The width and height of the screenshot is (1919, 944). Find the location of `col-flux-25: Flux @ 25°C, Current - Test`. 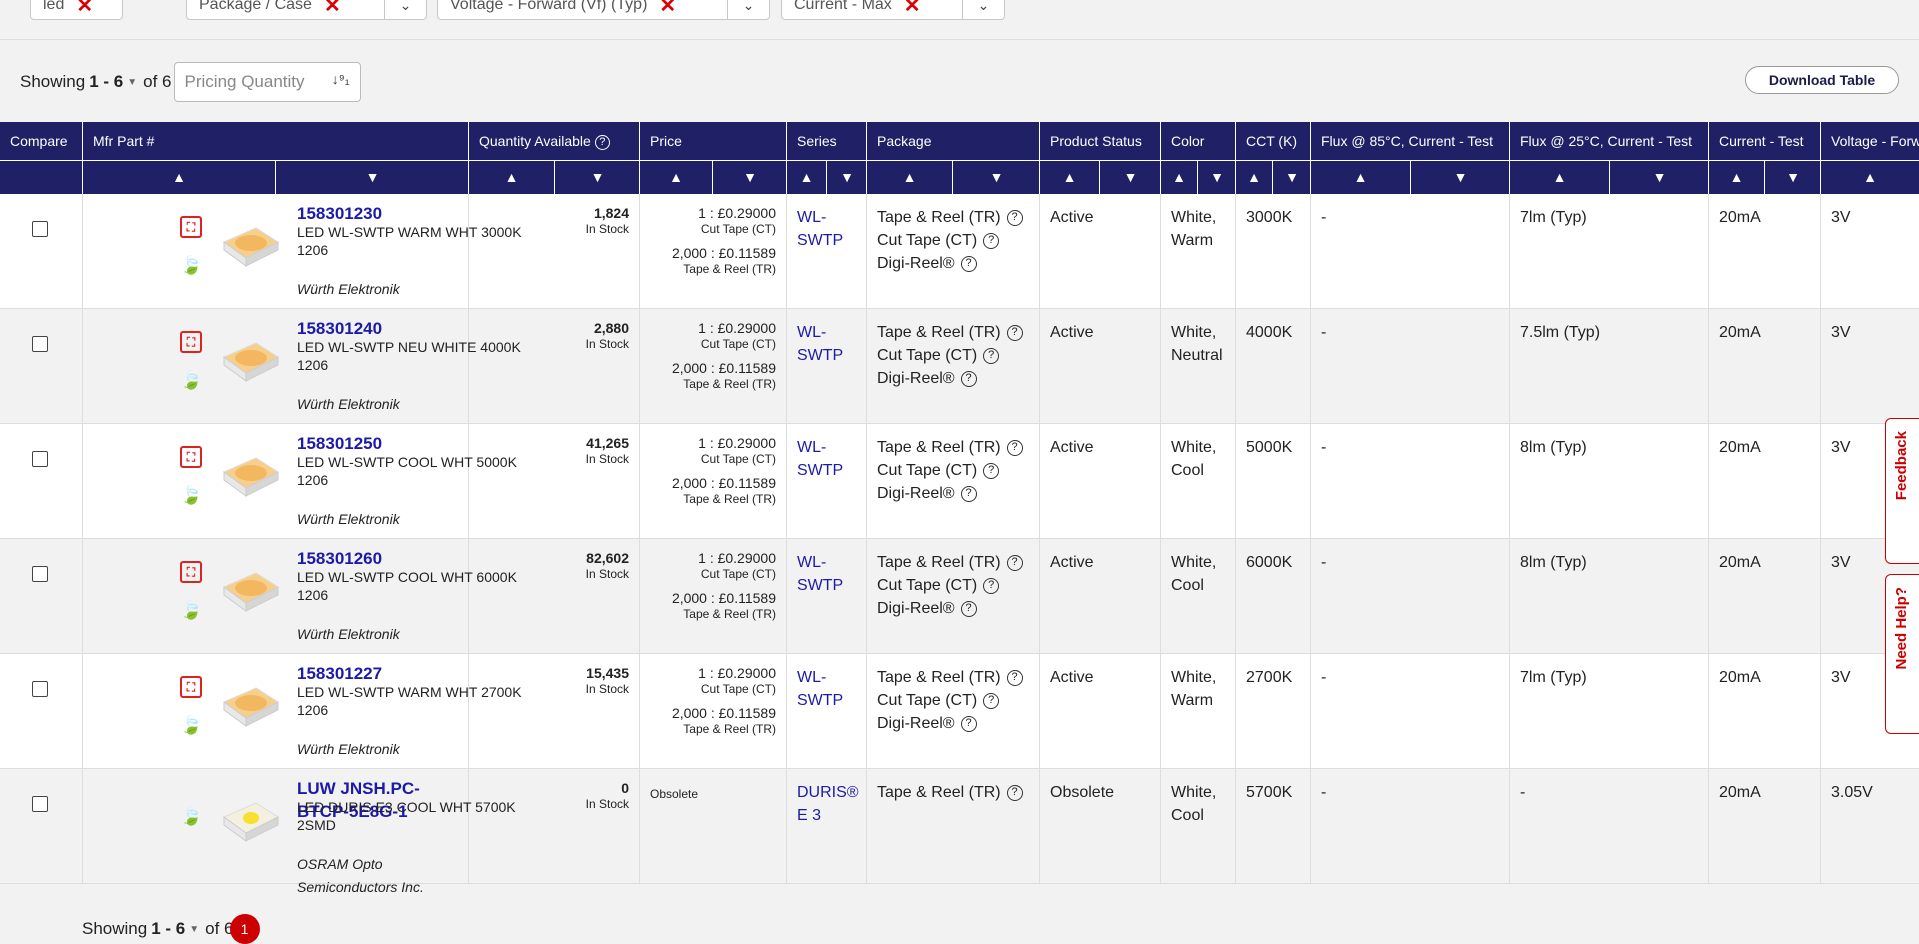

col-flux-25: Flux @ 25°C, Current - Test is located at coordinates (1609, 141).